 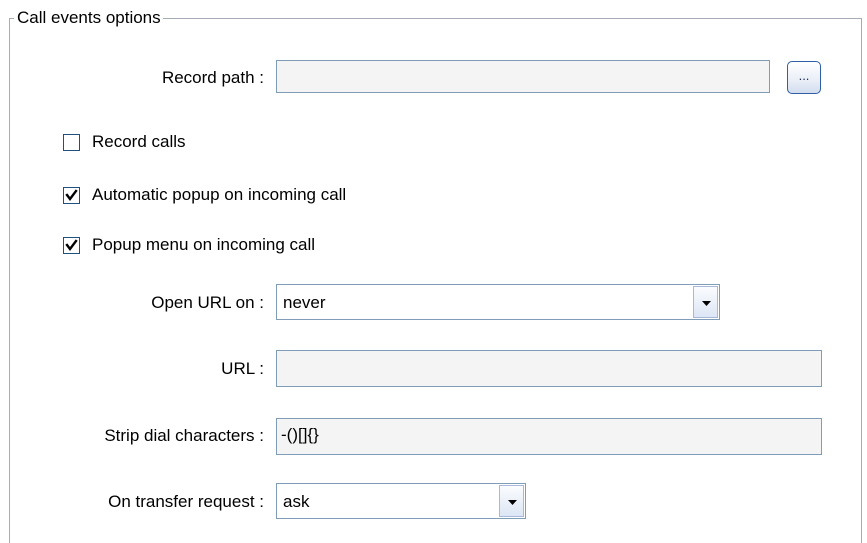 What do you see at coordinates (88, 18) in the screenshot?
I see `groupbox-title: Call events options` at bounding box center [88, 18].